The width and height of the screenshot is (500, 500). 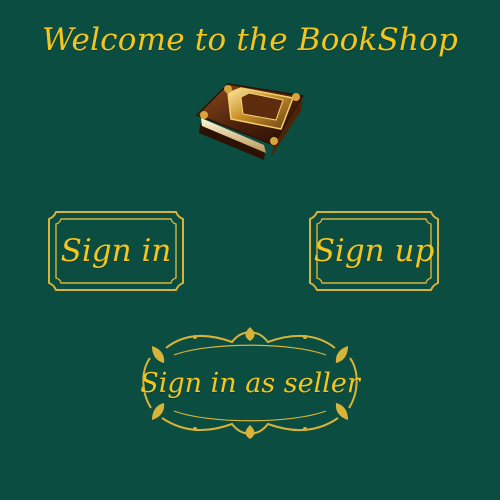 What do you see at coordinates (250, 121) in the screenshot?
I see `book-icon` at bounding box center [250, 121].